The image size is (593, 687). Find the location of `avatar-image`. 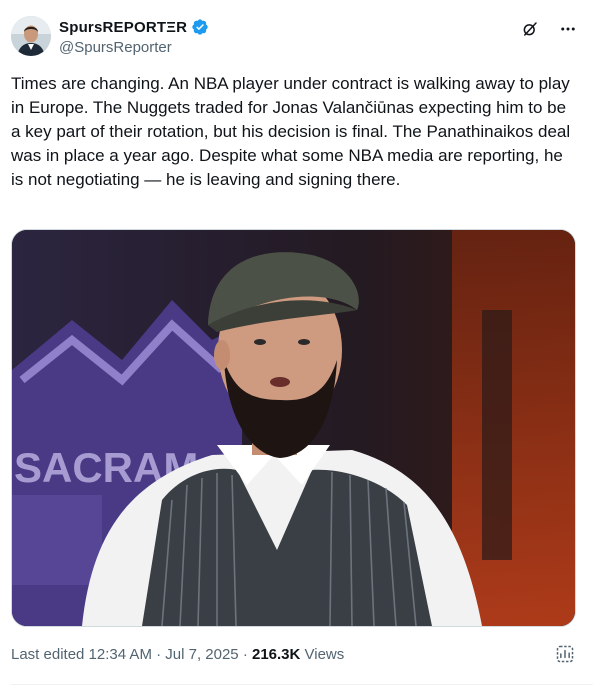

avatar-image is located at coordinates (31, 36).